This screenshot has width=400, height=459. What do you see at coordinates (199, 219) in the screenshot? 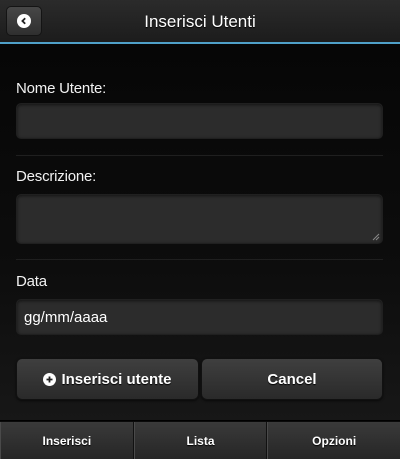
I see `description-field` at bounding box center [199, 219].